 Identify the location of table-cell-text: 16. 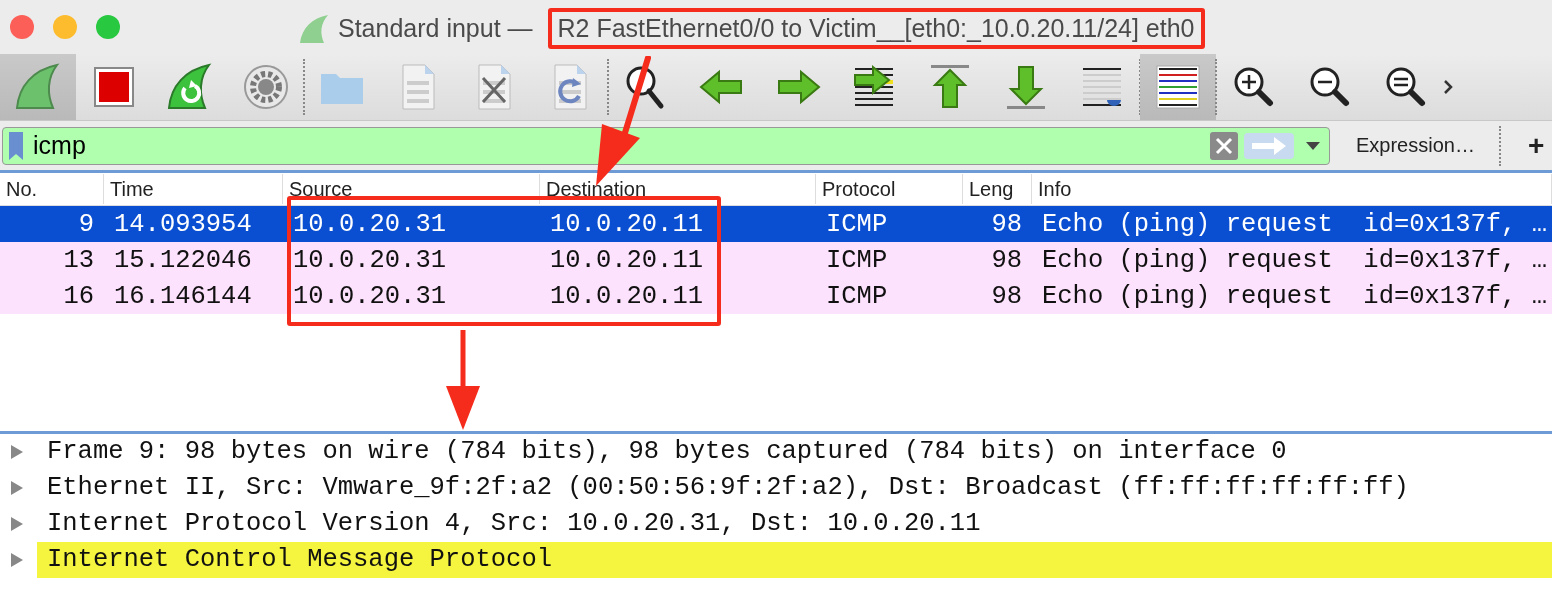
(78, 296).